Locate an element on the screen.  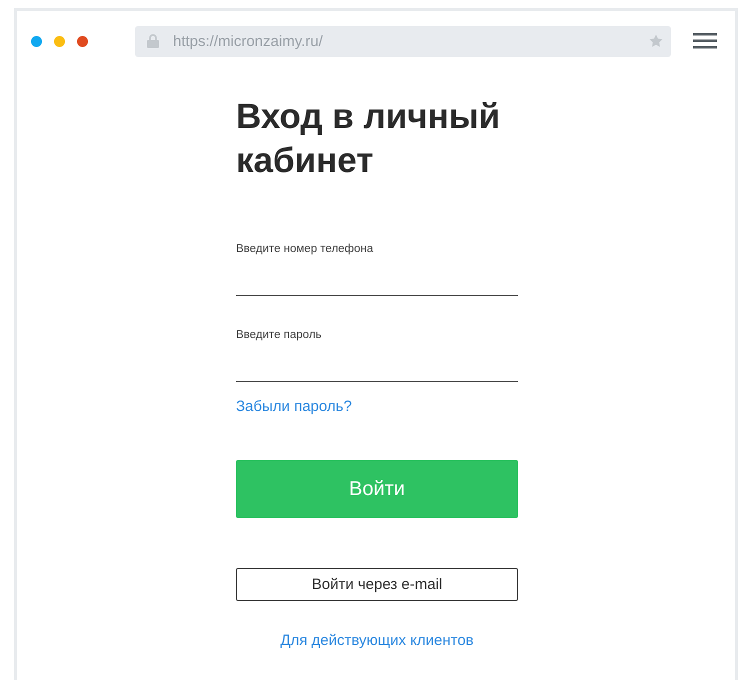
field-label: Введите пароль is located at coordinates (279, 335).